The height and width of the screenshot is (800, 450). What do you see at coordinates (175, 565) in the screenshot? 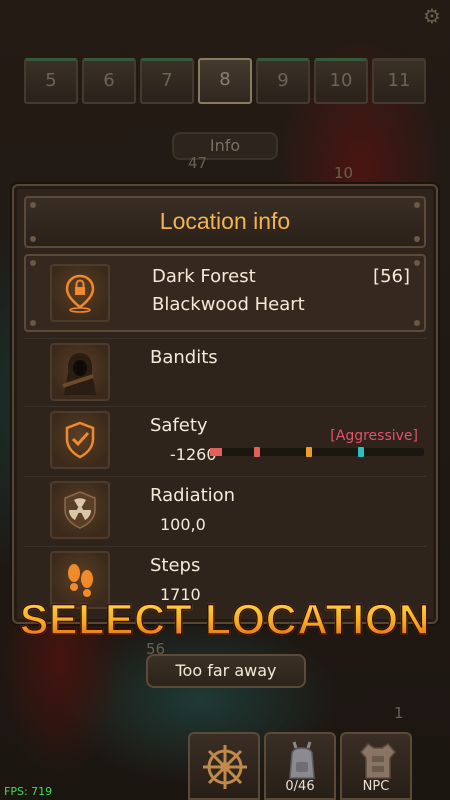
I see `steps-label: Steps` at bounding box center [175, 565].